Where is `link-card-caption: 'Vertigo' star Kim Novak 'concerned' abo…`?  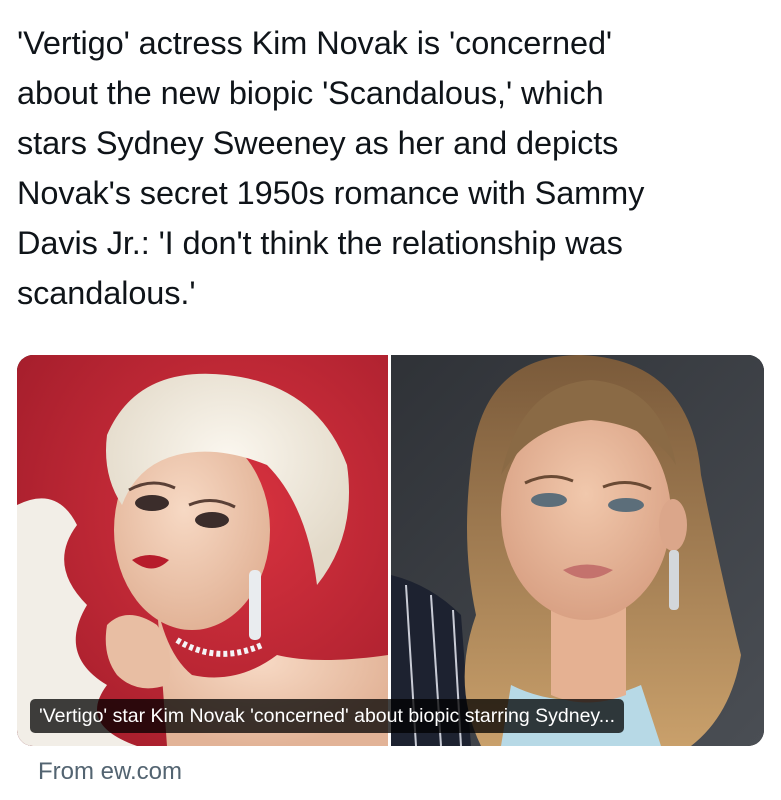
link-card-caption: 'Vertigo' star Kim Novak 'concerned' abo… is located at coordinates (327, 716).